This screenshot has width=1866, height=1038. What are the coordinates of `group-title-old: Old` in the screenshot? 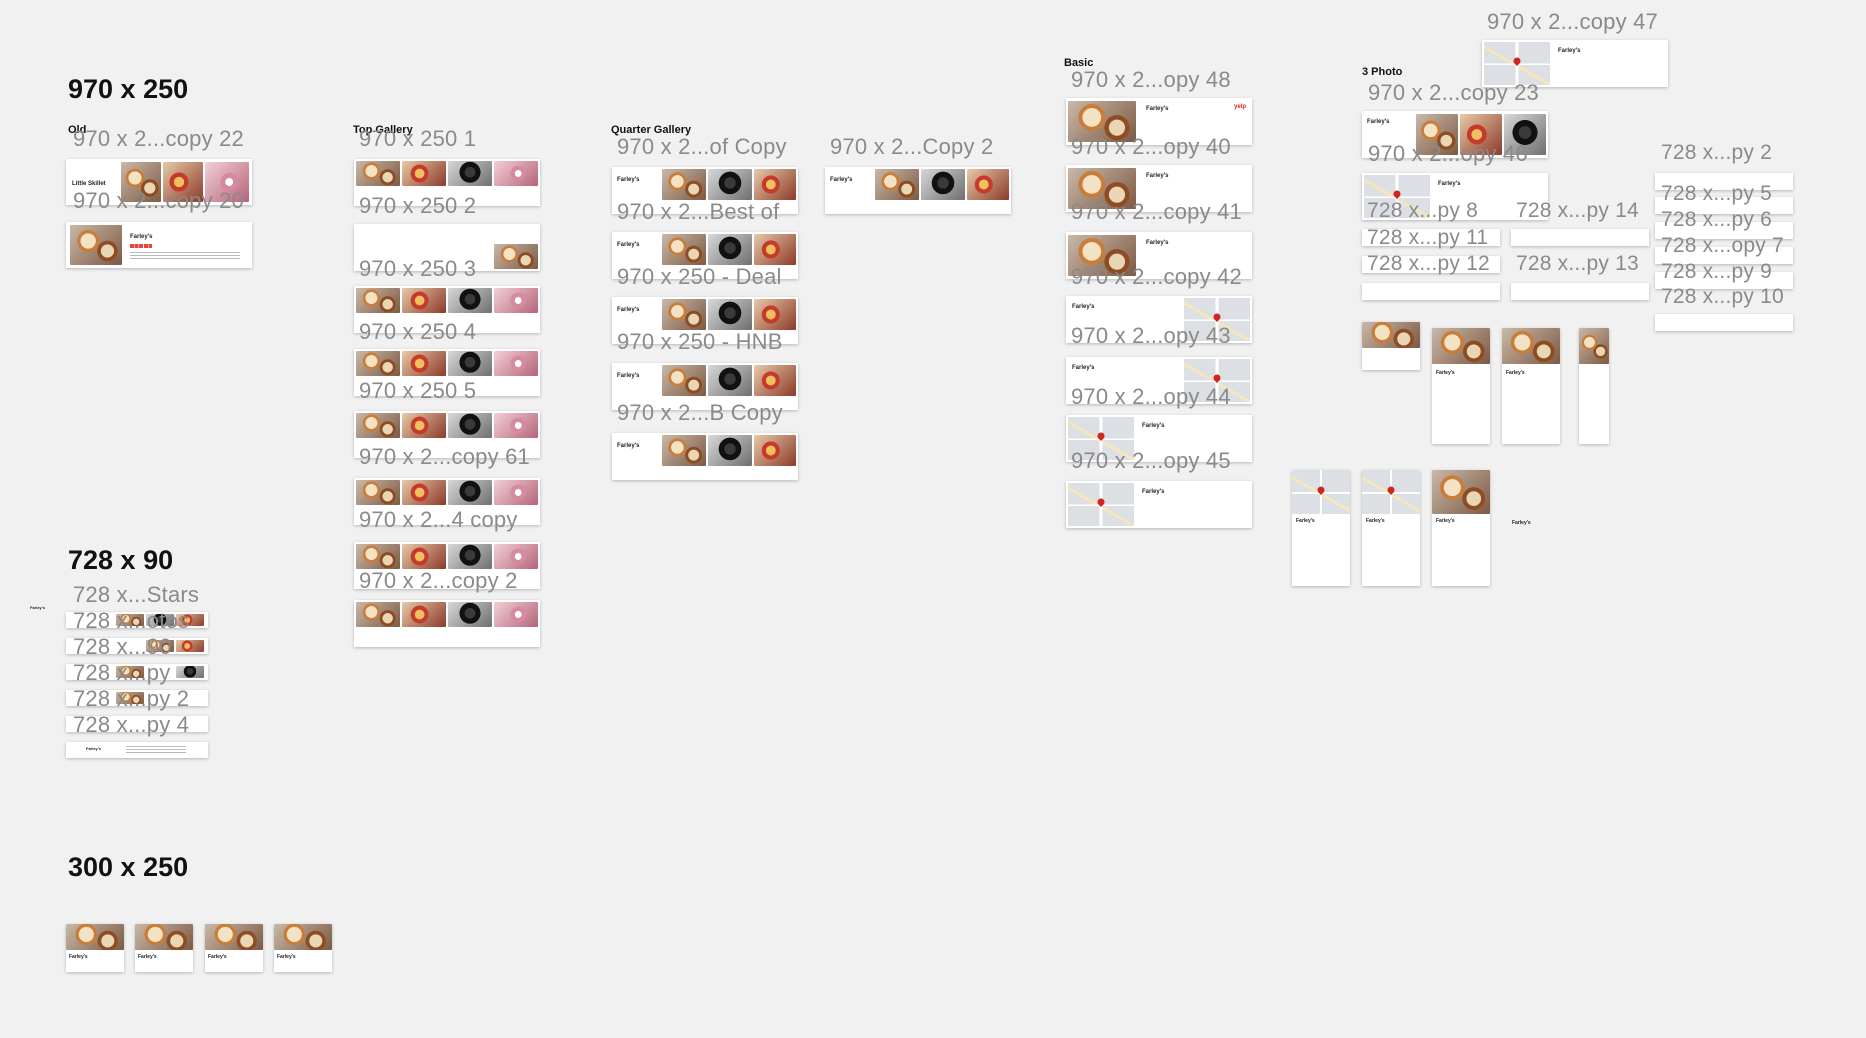 It's located at (77, 130).